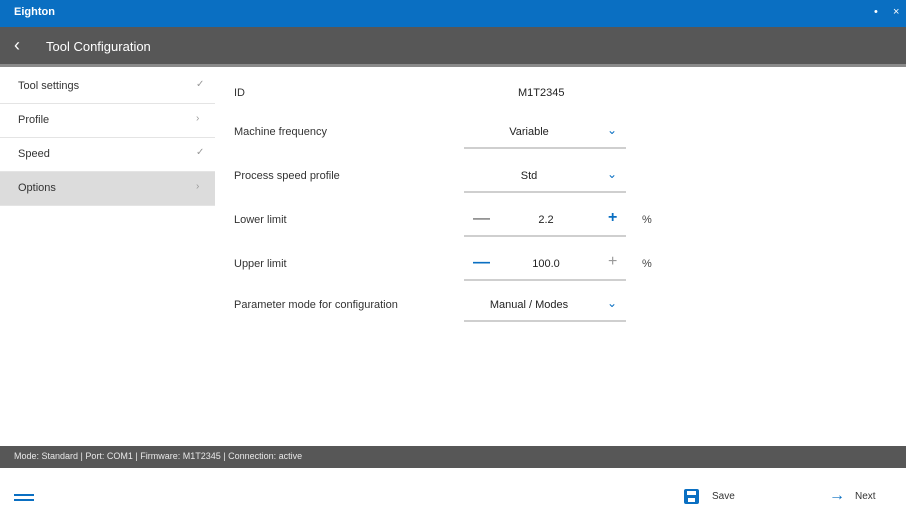 Image resolution: width=906 pixels, height=507 pixels. Describe the element at coordinates (545, 176) in the screenshot. I see `process-speed-profile-select: Std ⌄` at that location.